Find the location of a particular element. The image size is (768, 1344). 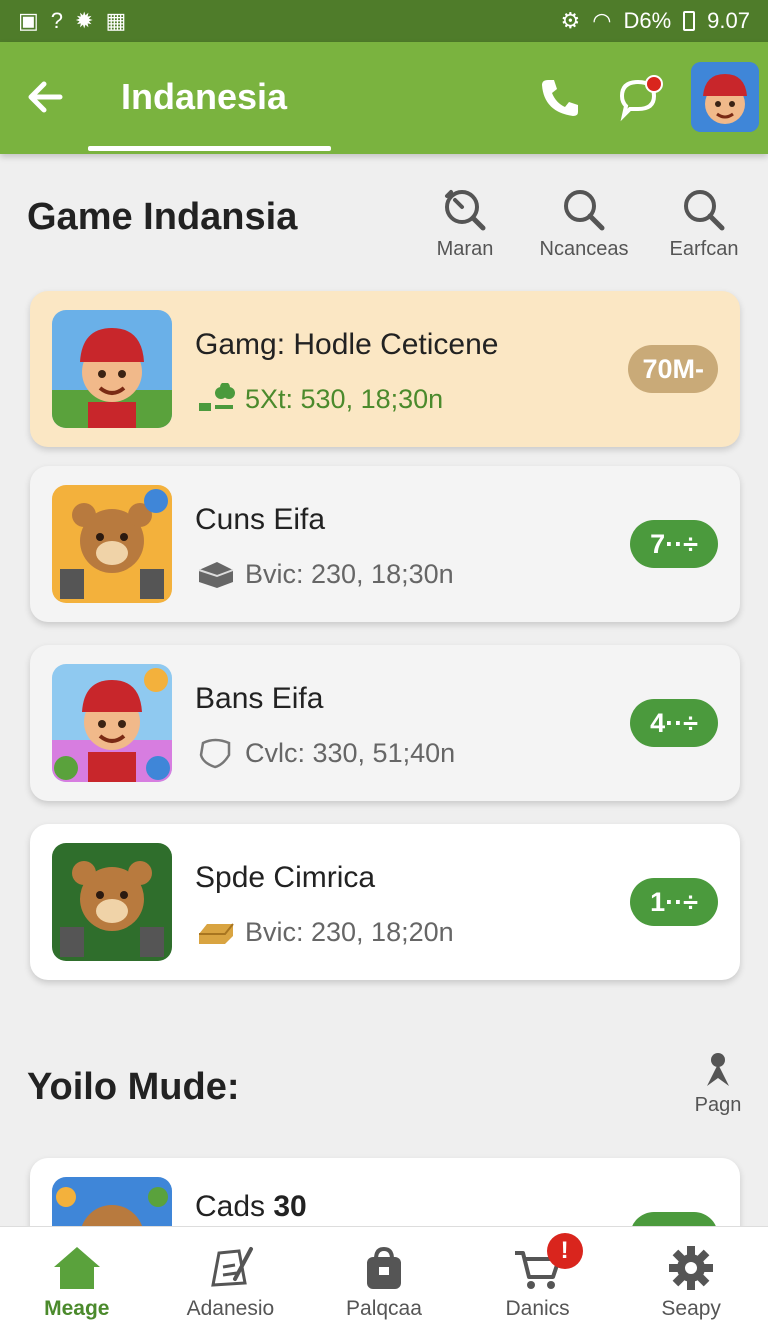

game-badge: 1··÷ is located at coordinates (674, 902).